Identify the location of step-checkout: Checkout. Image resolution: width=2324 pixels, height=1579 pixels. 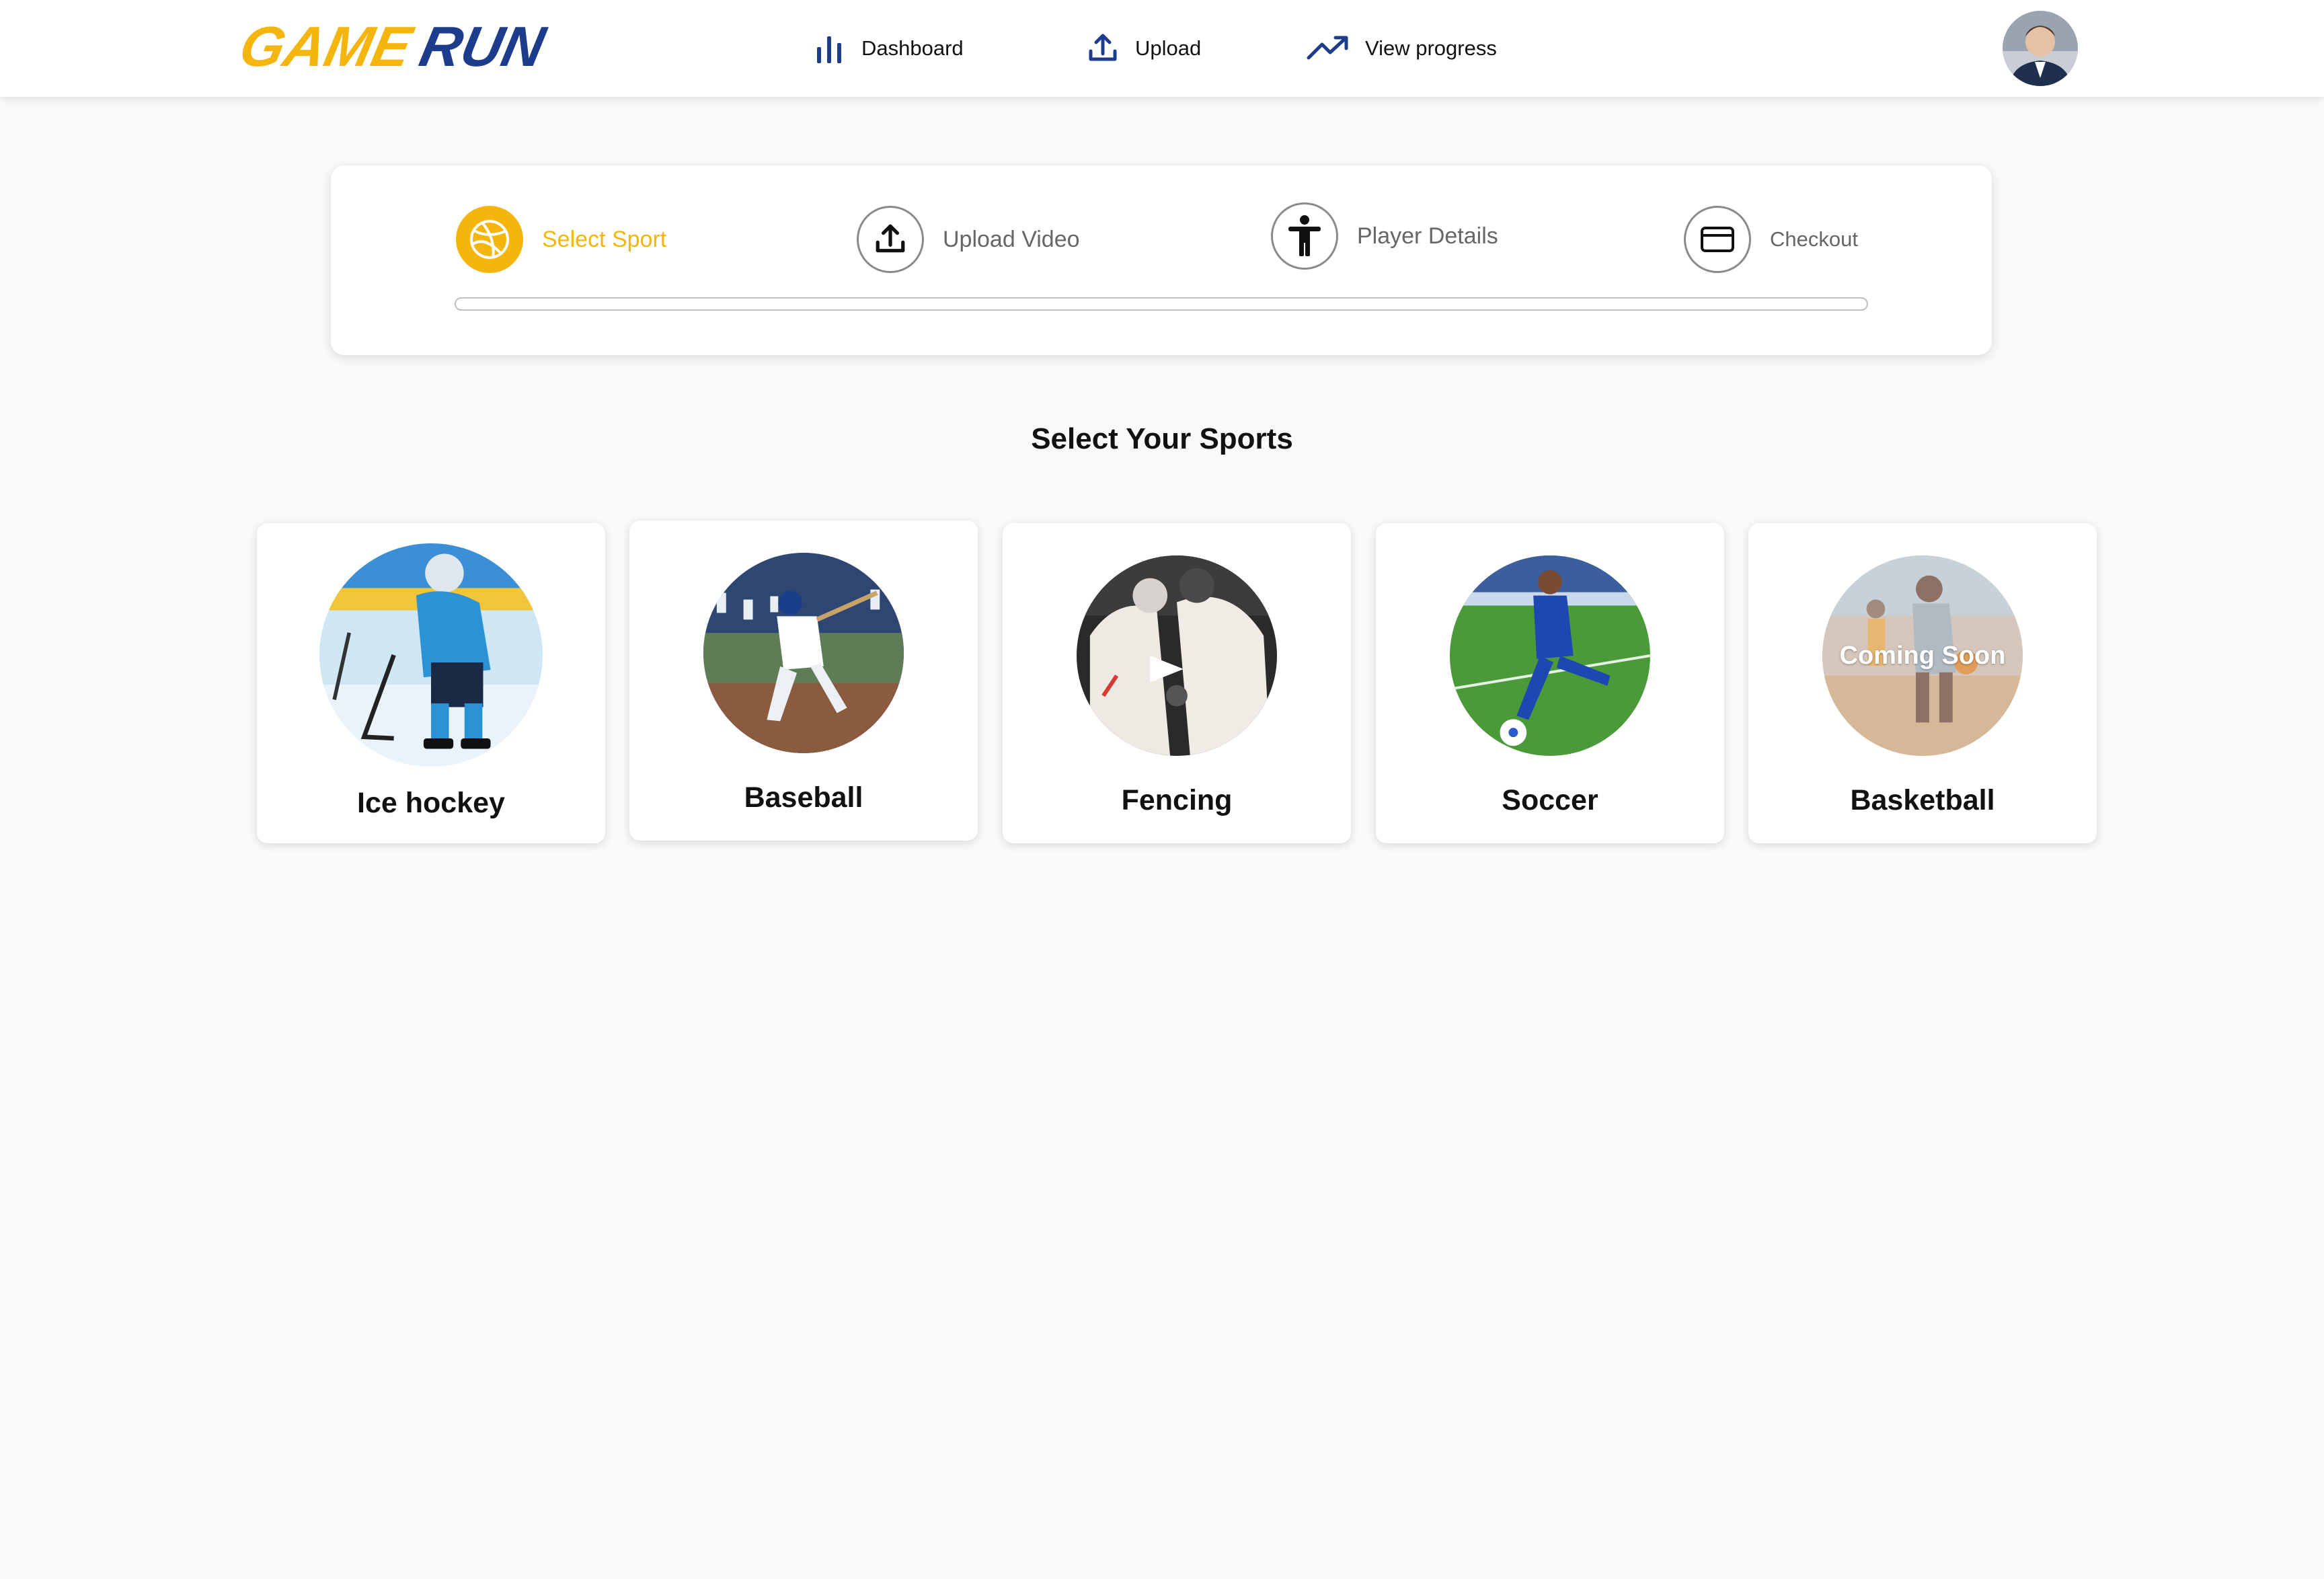
(1771, 239).